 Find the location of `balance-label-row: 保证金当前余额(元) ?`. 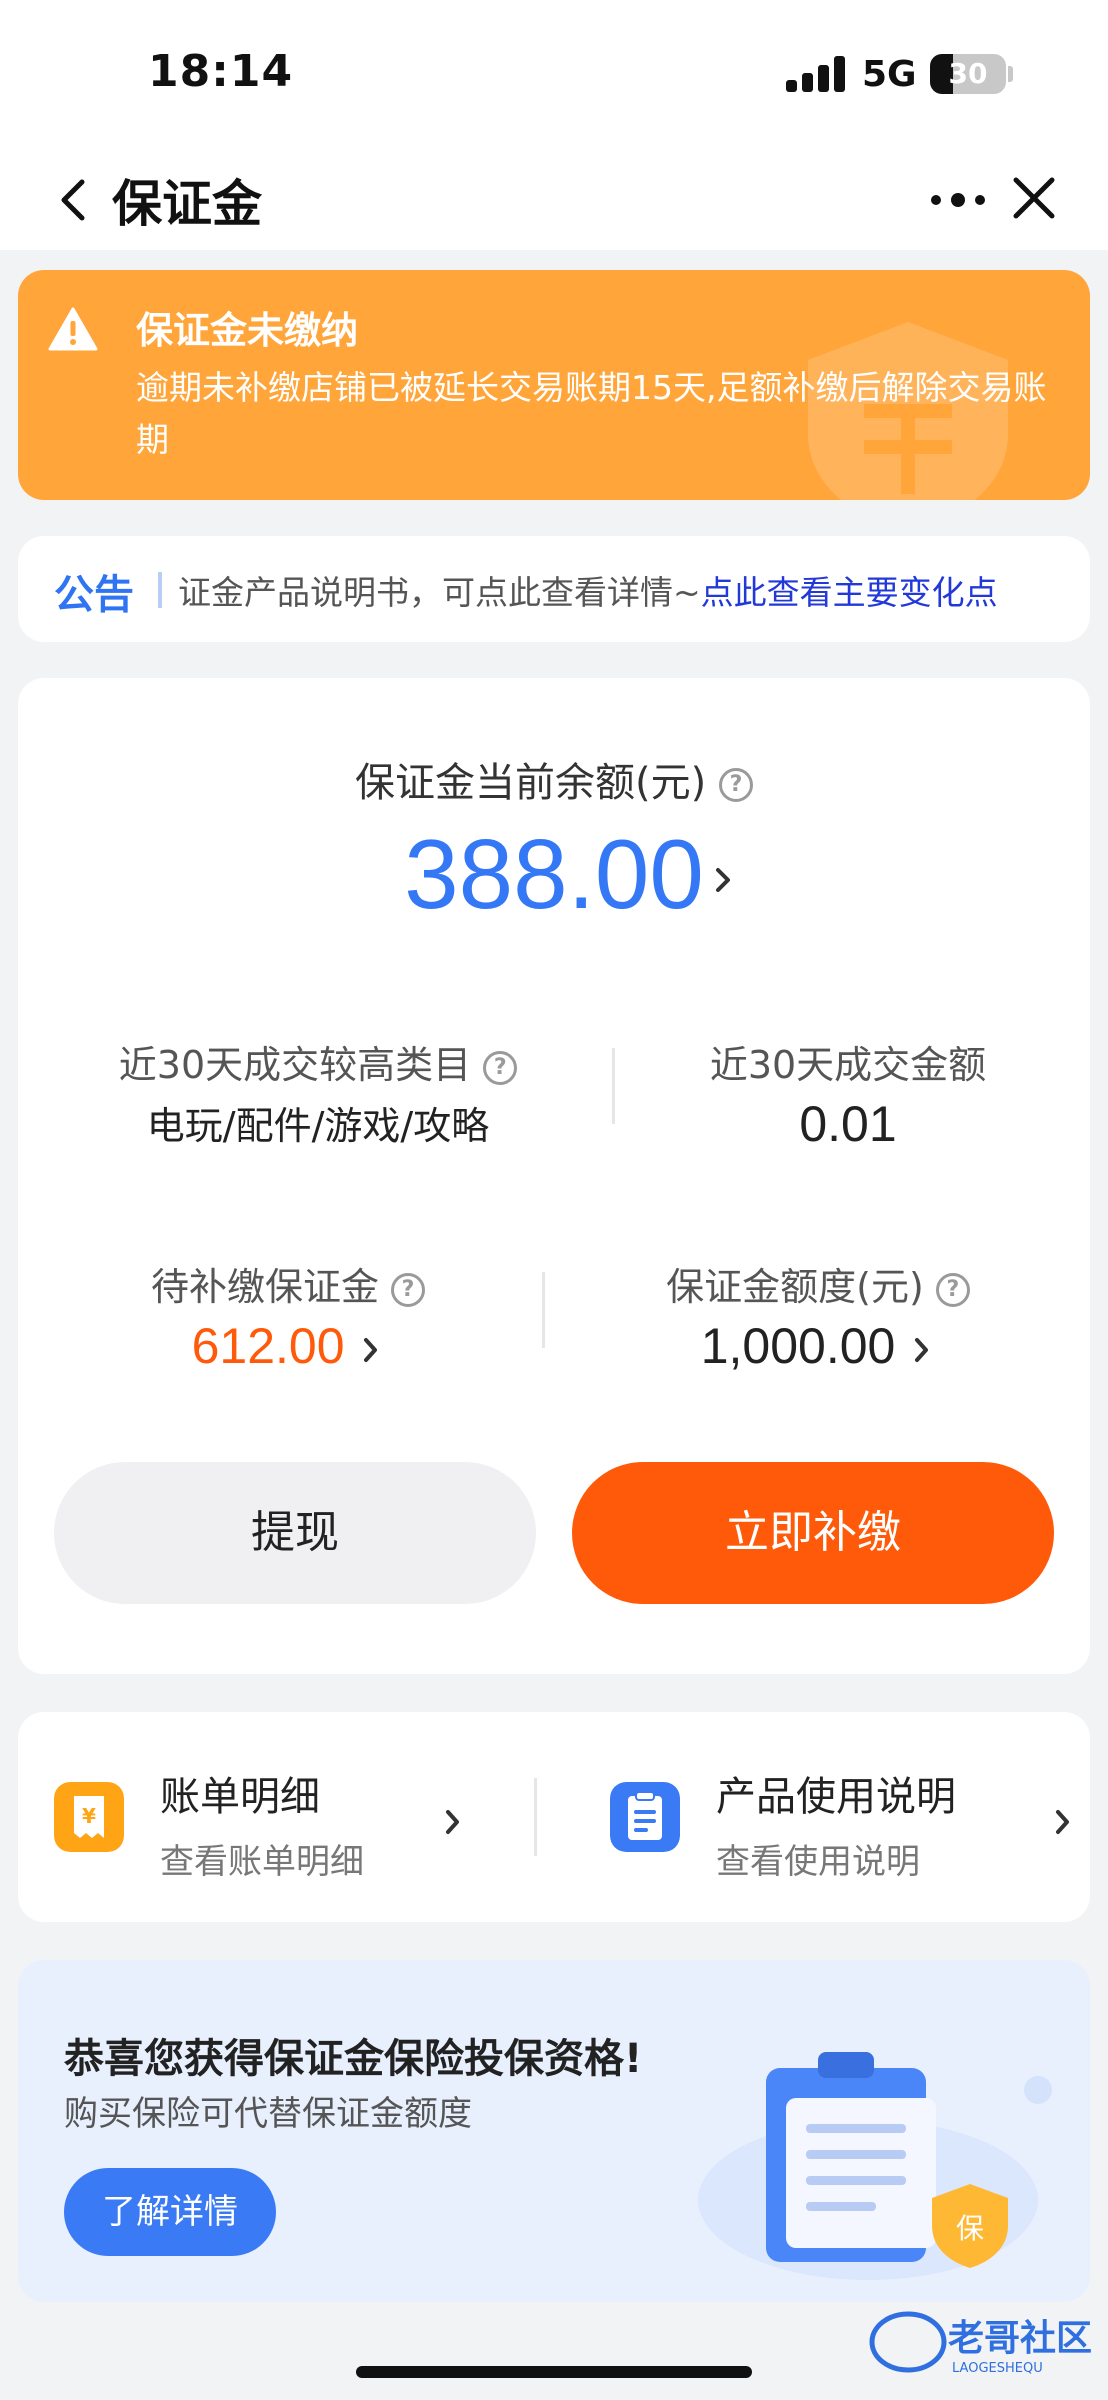

balance-label-row: 保证金当前余额(元) ? is located at coordinates (554, 779).